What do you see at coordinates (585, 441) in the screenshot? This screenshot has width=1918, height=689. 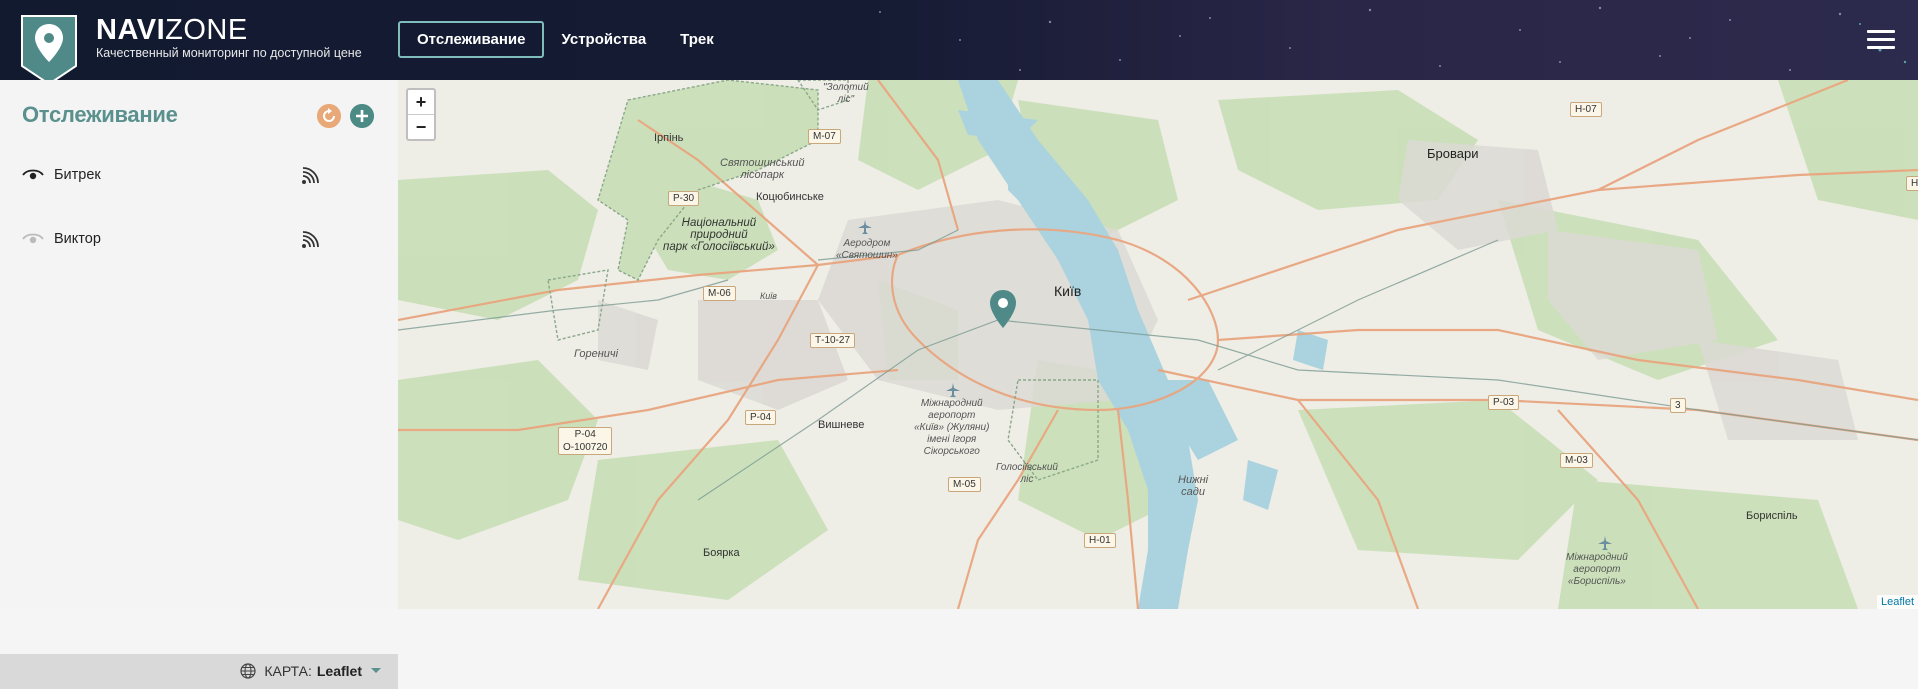 I see `road-p04-o100720: Р-04 О-100720` at bounding box center [585, 441].